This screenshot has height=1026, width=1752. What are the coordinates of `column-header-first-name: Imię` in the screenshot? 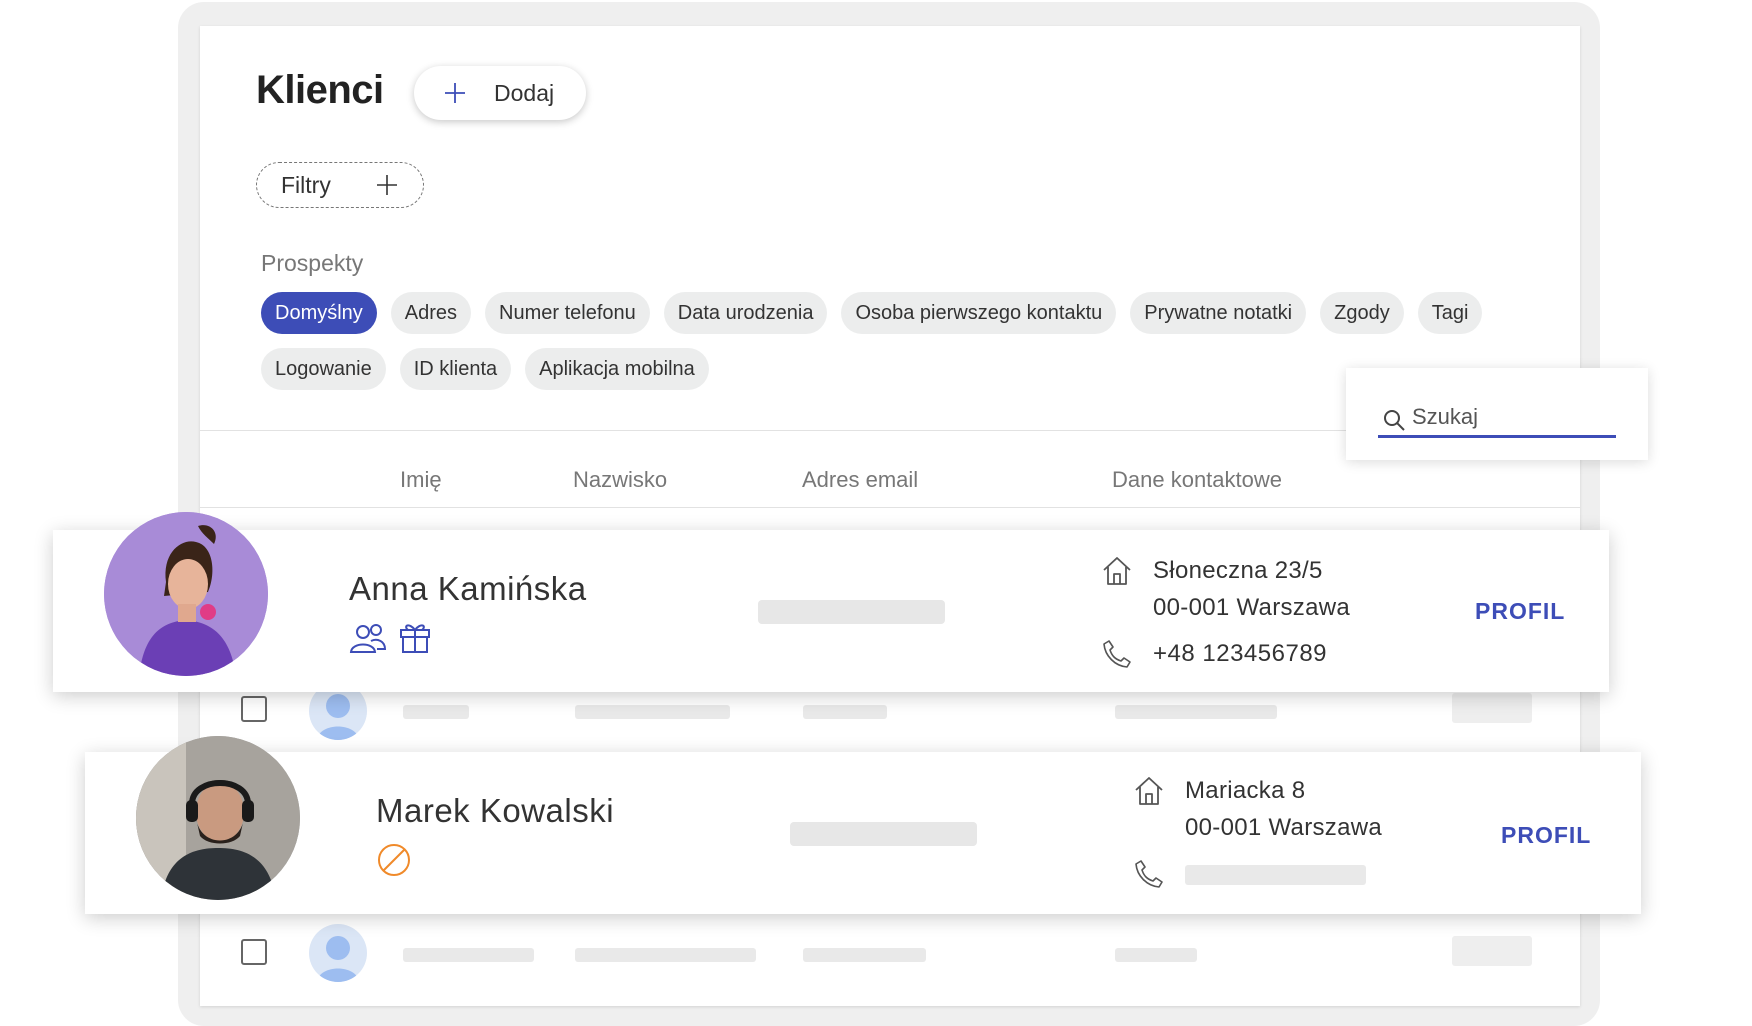 It's located at (421, 480).